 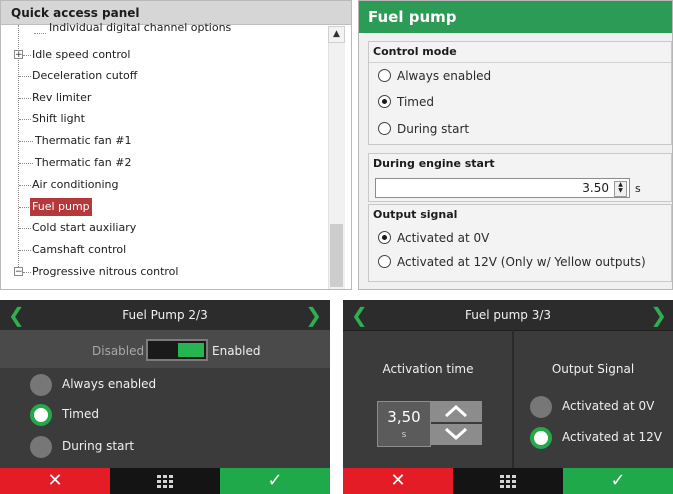 I want to click on duration-spinbox: 3.50 ▲ ▼, so click(x=502, y=188).